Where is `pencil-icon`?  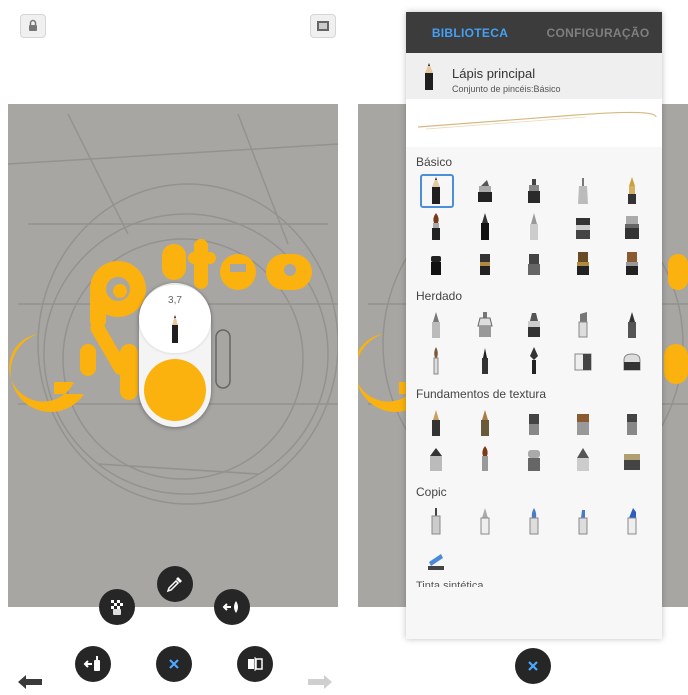
pencil-icon is located at coordinates (175, 329).